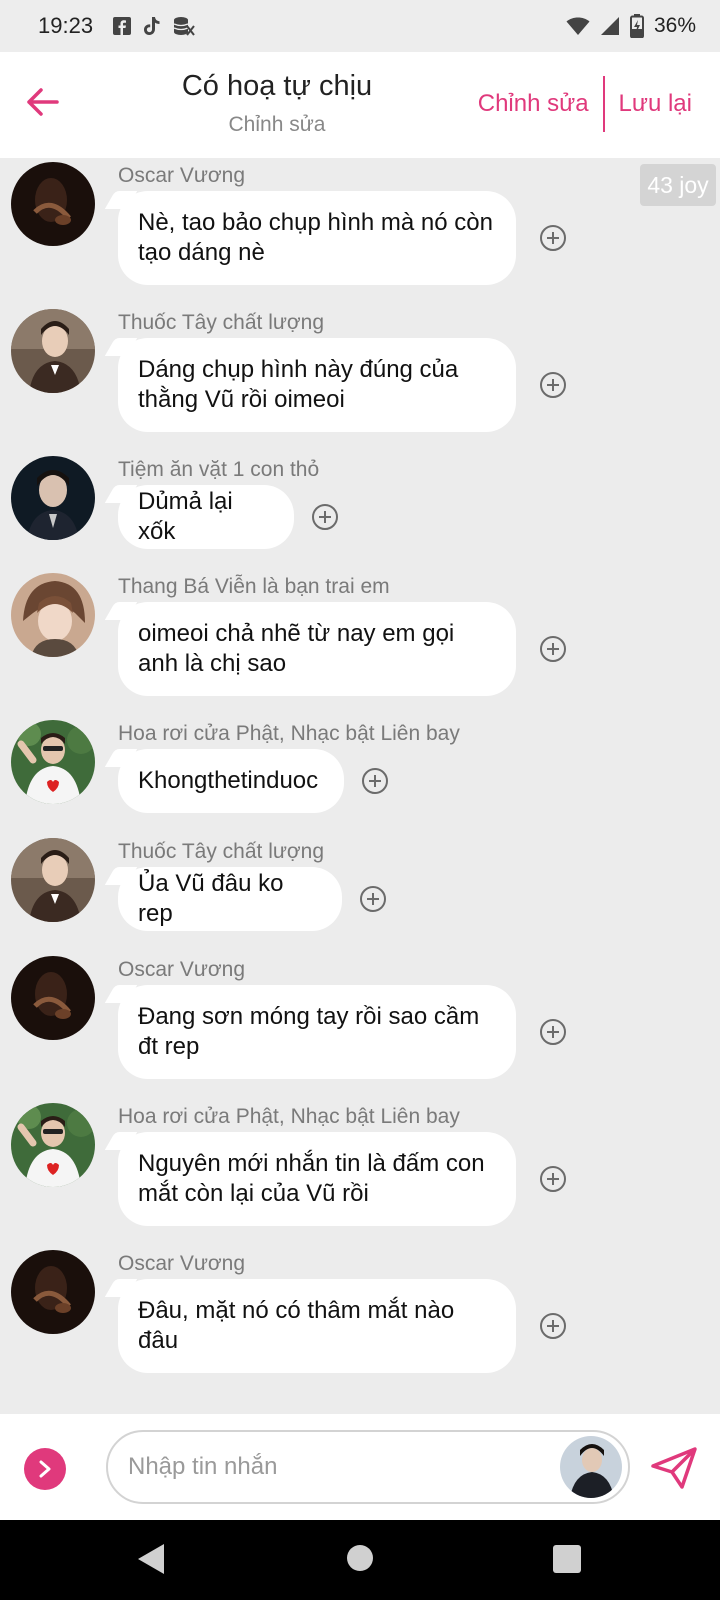  I want to click on message-bubble: Đâu, mặt nó có thâm mắt nào đâu, so click(317, 1326).